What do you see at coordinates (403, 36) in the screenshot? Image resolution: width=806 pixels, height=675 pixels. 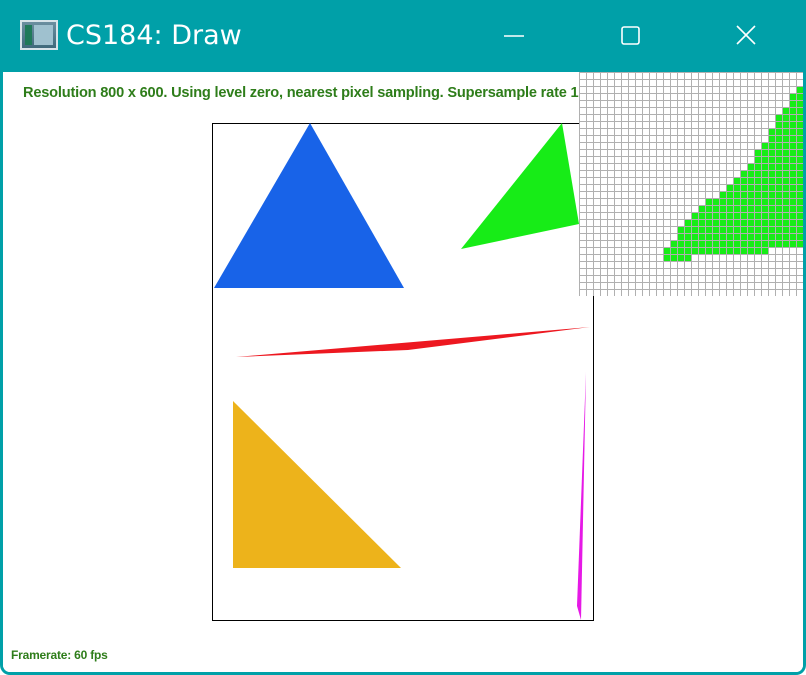 I see `title-bar: CS184: Draw` at bounding box center [403, 36].